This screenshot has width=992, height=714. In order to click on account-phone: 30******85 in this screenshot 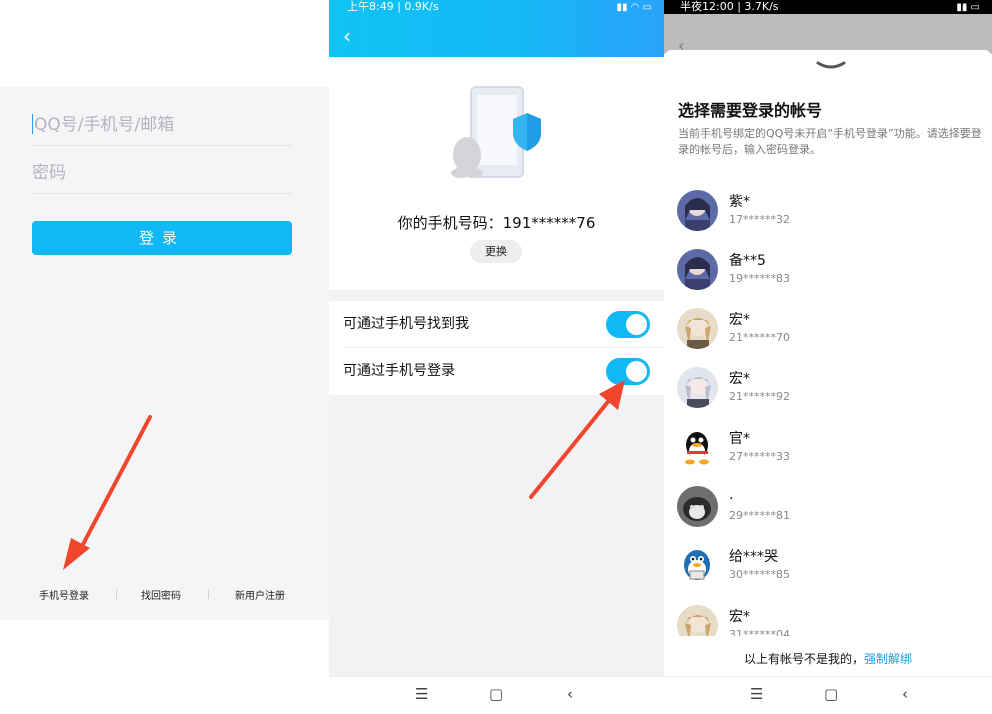, I will do `click(759, 574)`.